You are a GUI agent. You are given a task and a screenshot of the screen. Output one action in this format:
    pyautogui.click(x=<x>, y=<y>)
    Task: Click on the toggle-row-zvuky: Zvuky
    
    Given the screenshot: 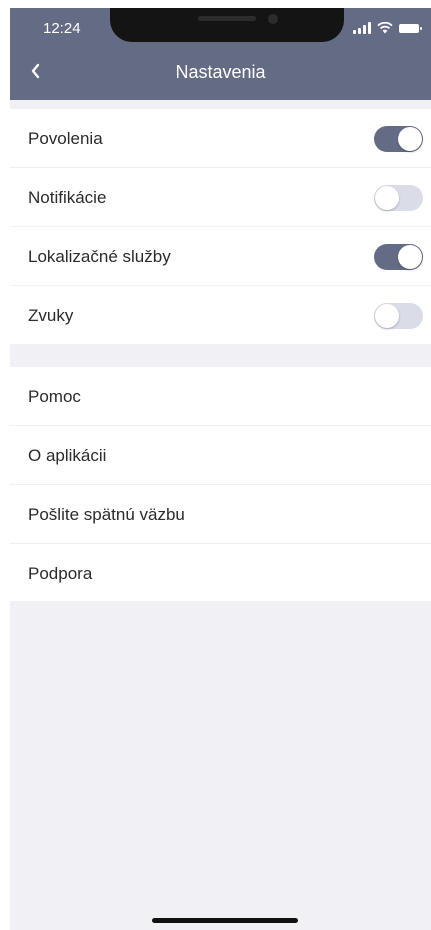 What is the action you would take?
    pyautogui.click(x=220, y=315)
    